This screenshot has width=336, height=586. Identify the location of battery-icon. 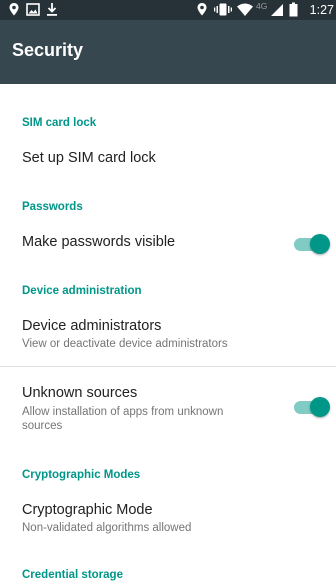
(293, 9).